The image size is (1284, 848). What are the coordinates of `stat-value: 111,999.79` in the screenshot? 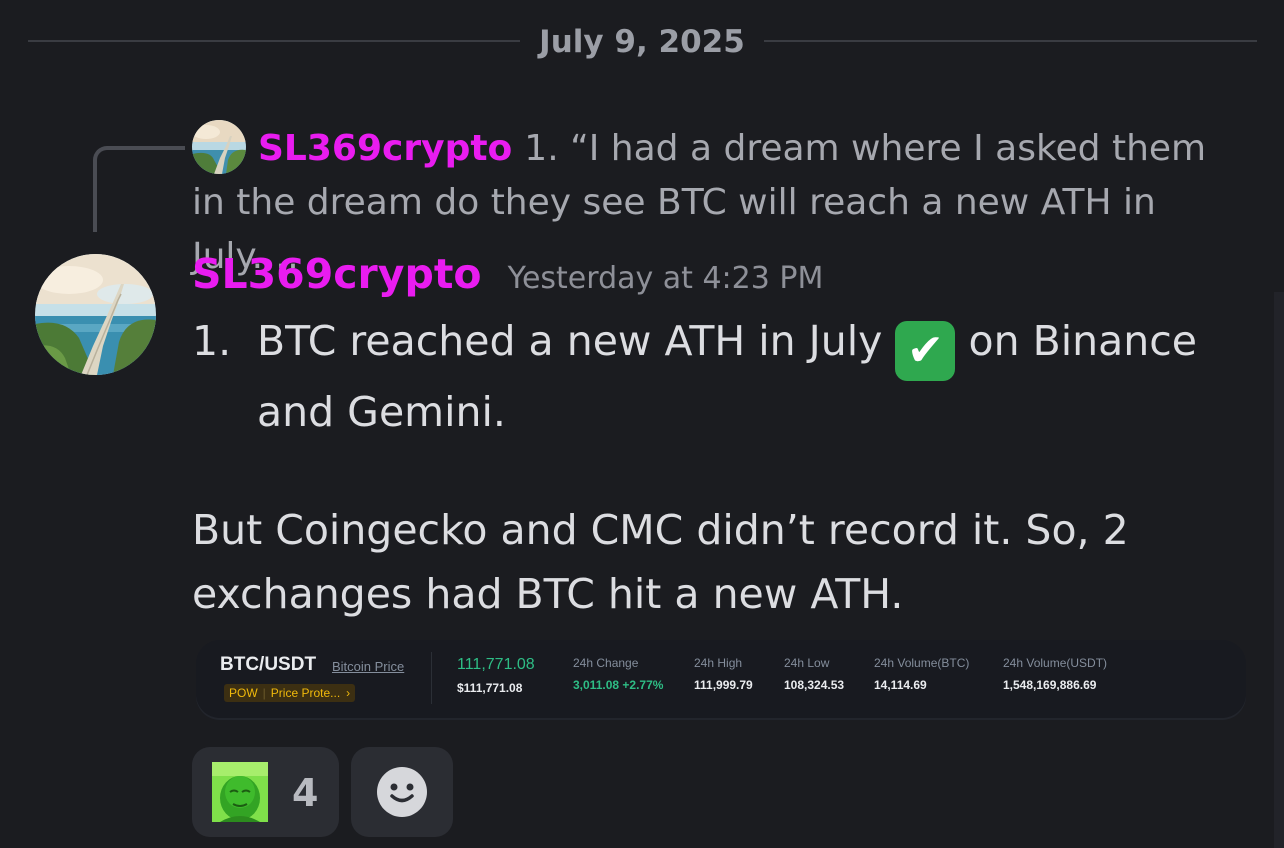 It's located at (723, 685).